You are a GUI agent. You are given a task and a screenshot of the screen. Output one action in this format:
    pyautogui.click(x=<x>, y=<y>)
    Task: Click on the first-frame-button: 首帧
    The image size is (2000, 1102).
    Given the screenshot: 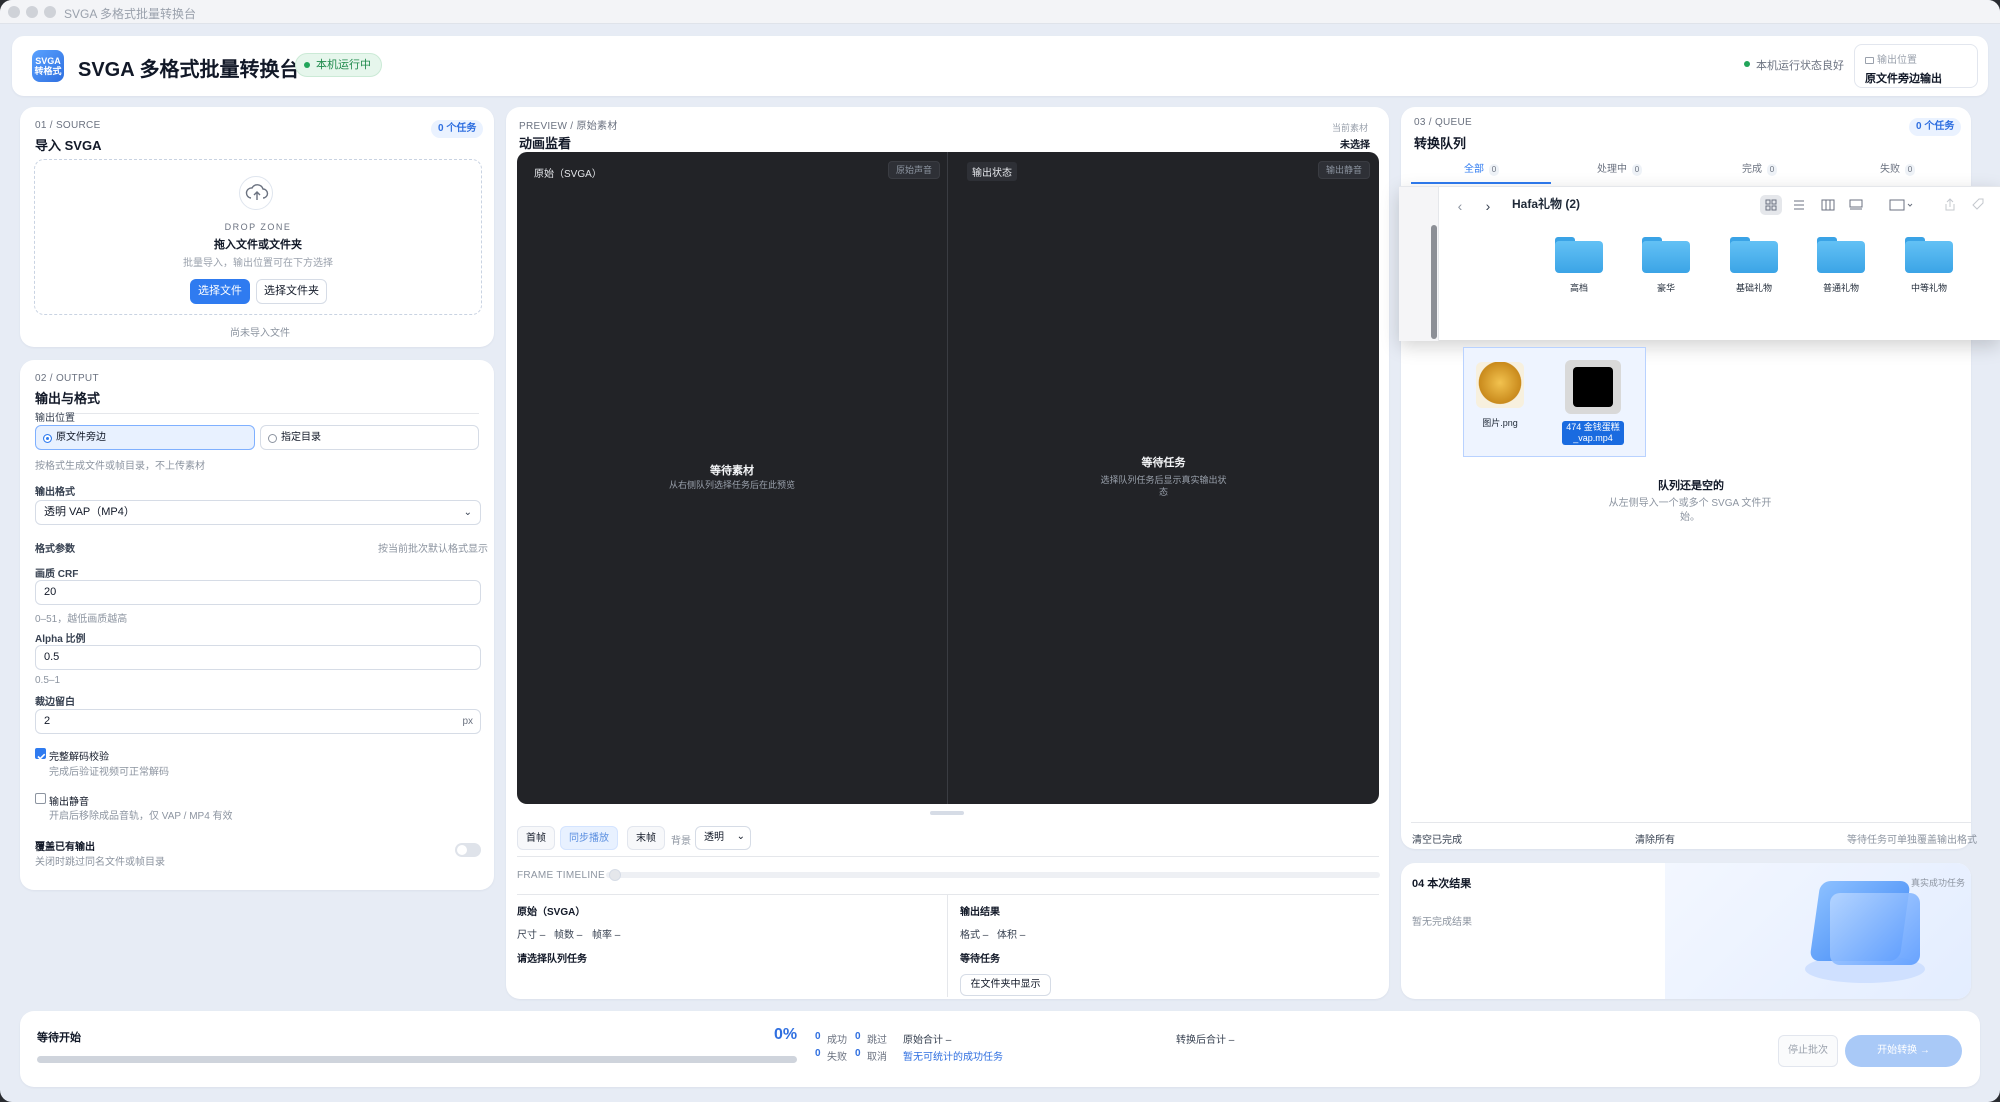 What is the action you would take?
    pyautogui.click(x=536, y=838)
    